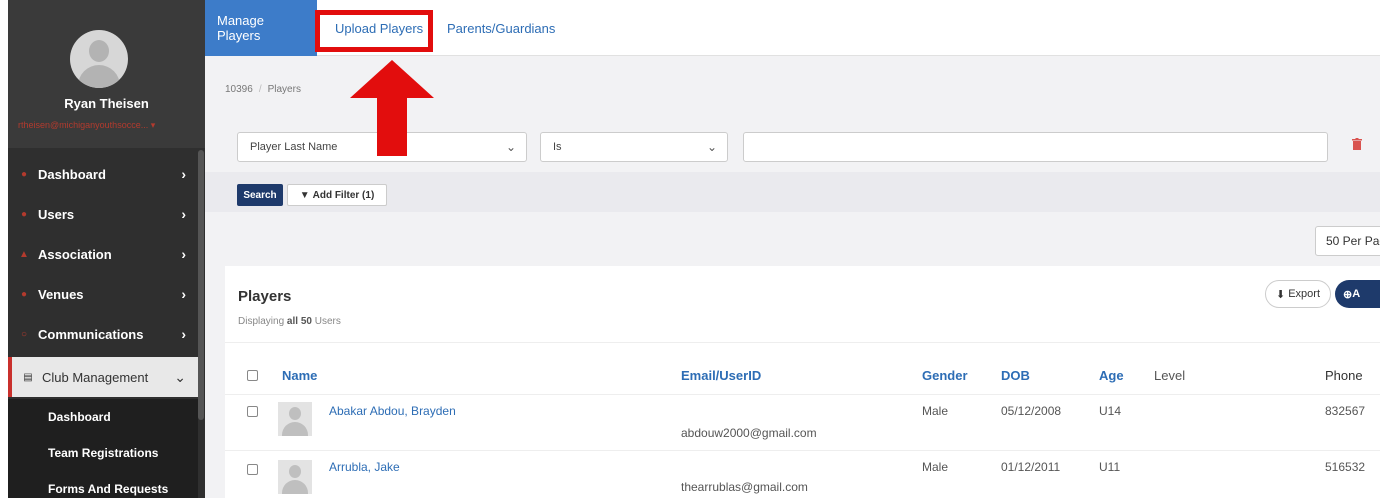 This screenshot has width=1380, height=498. What do you see at coordinates (1345, 467) in the screenshot?
I see `player-phone: 516532` at bounding box center [1345, 467].